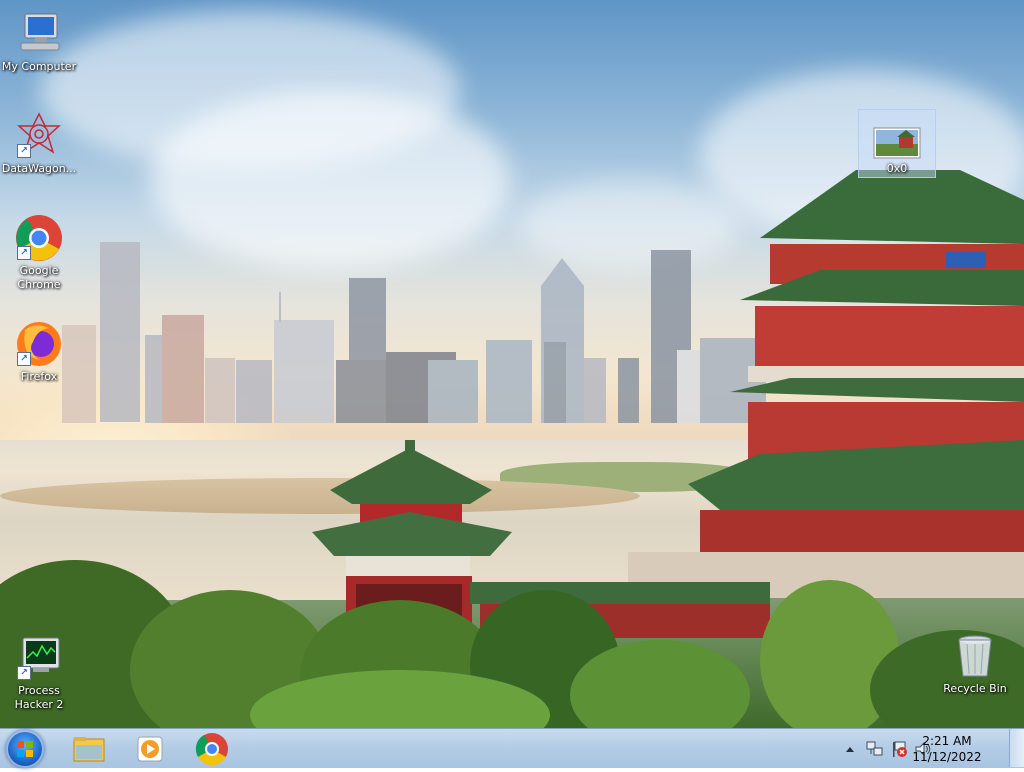  Describe the element at coordinates (947, 757) in the screenshot. I see `clock-date: 11/12/2022` at that location.